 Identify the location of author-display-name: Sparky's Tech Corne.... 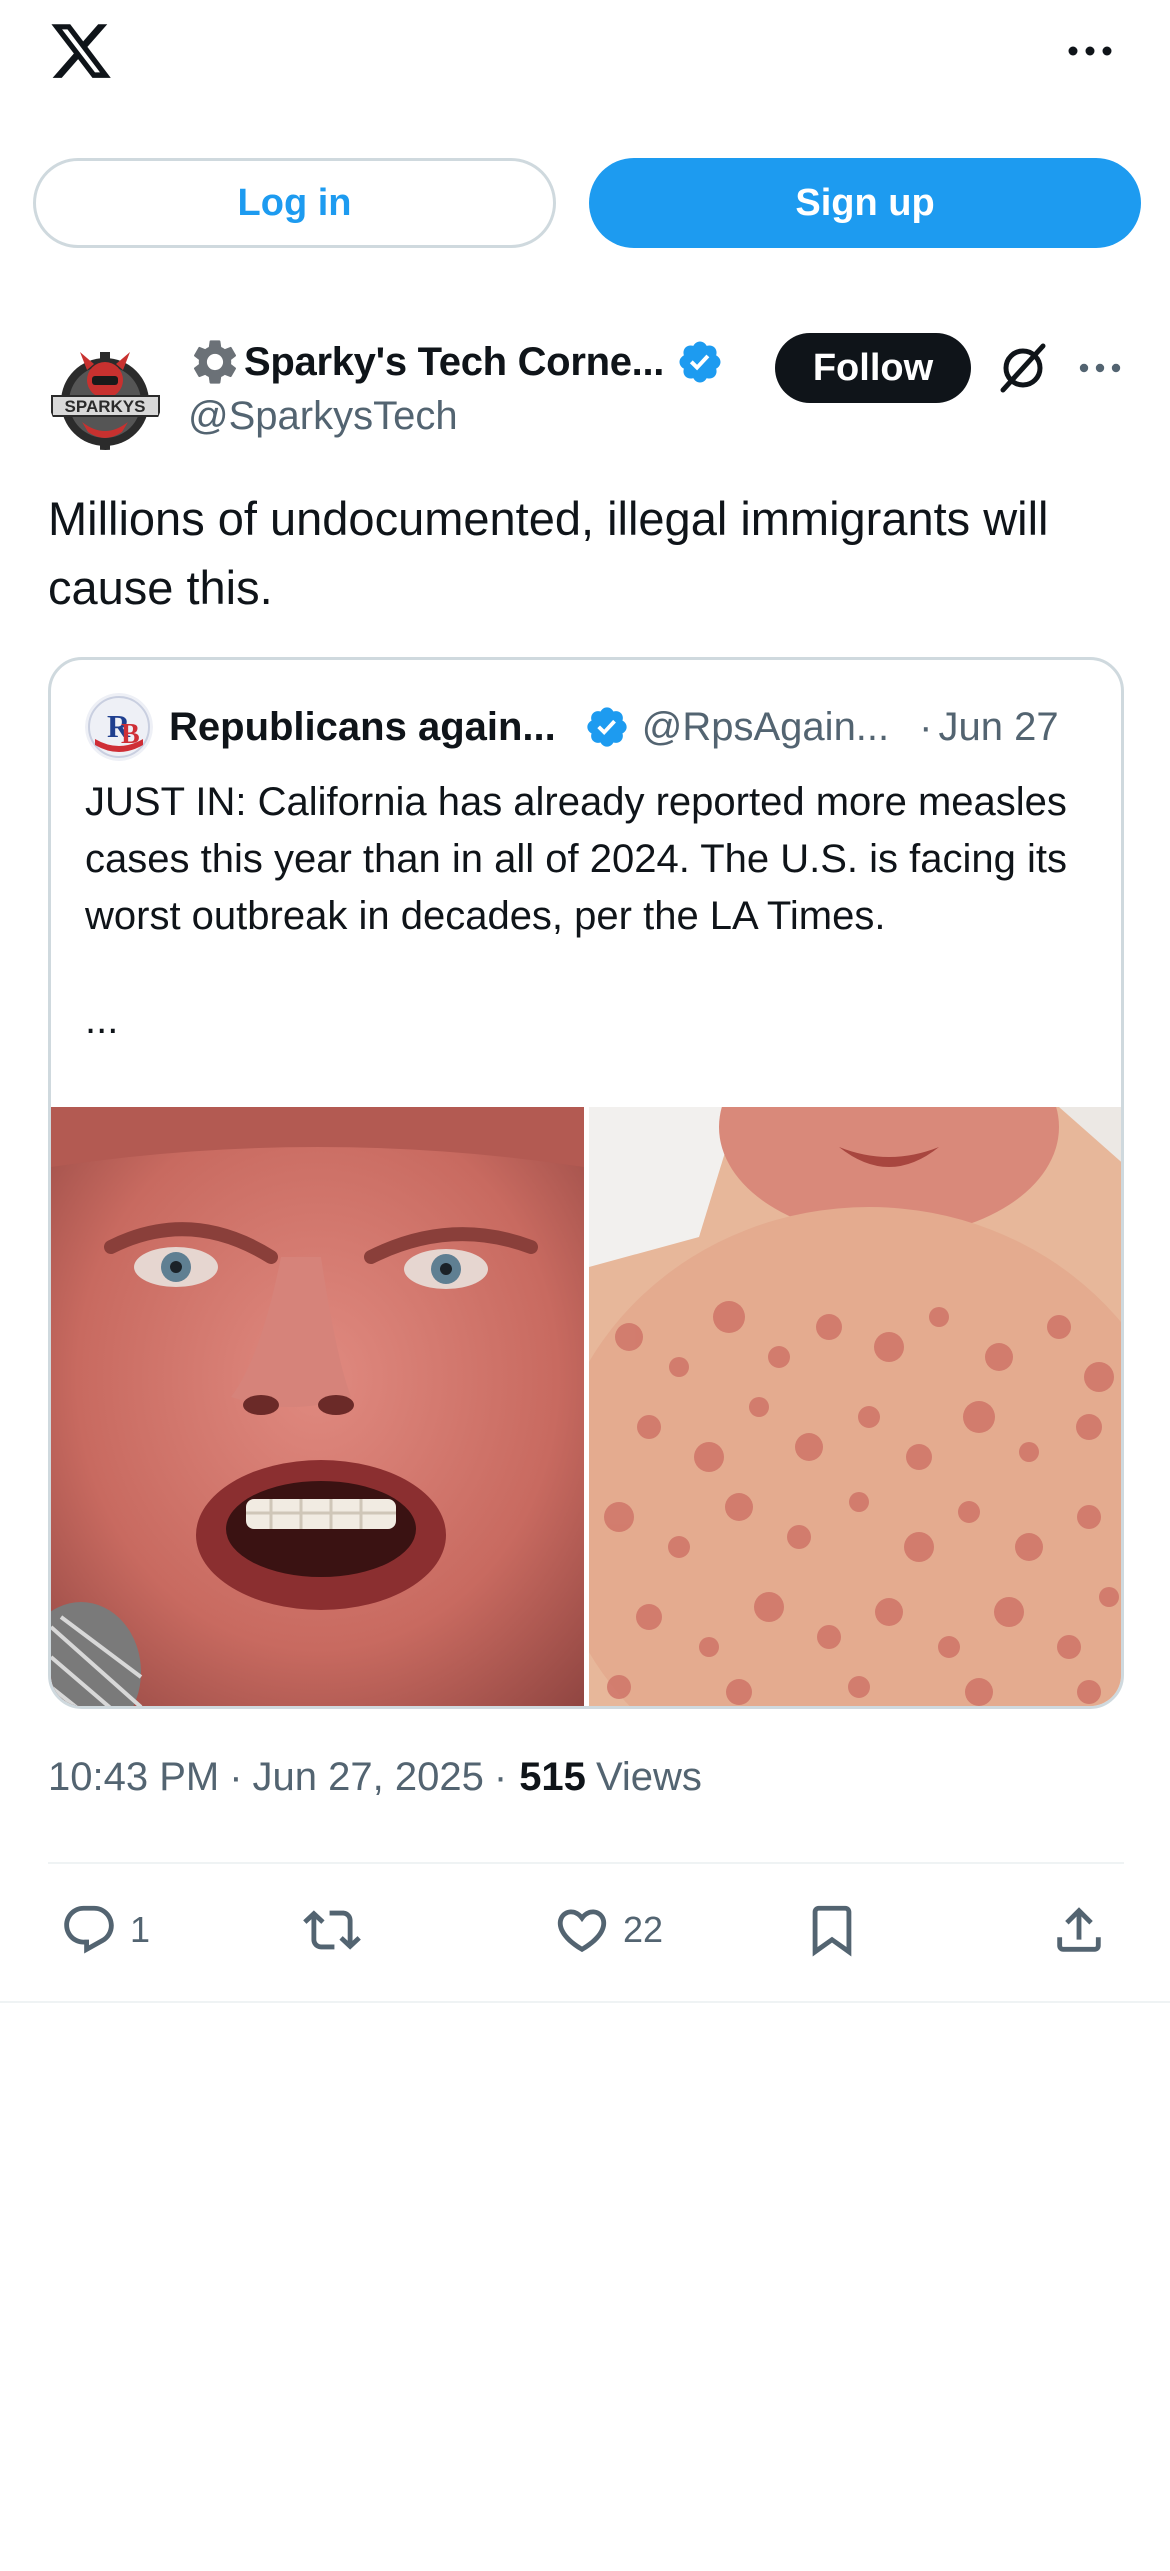
(454, 362).